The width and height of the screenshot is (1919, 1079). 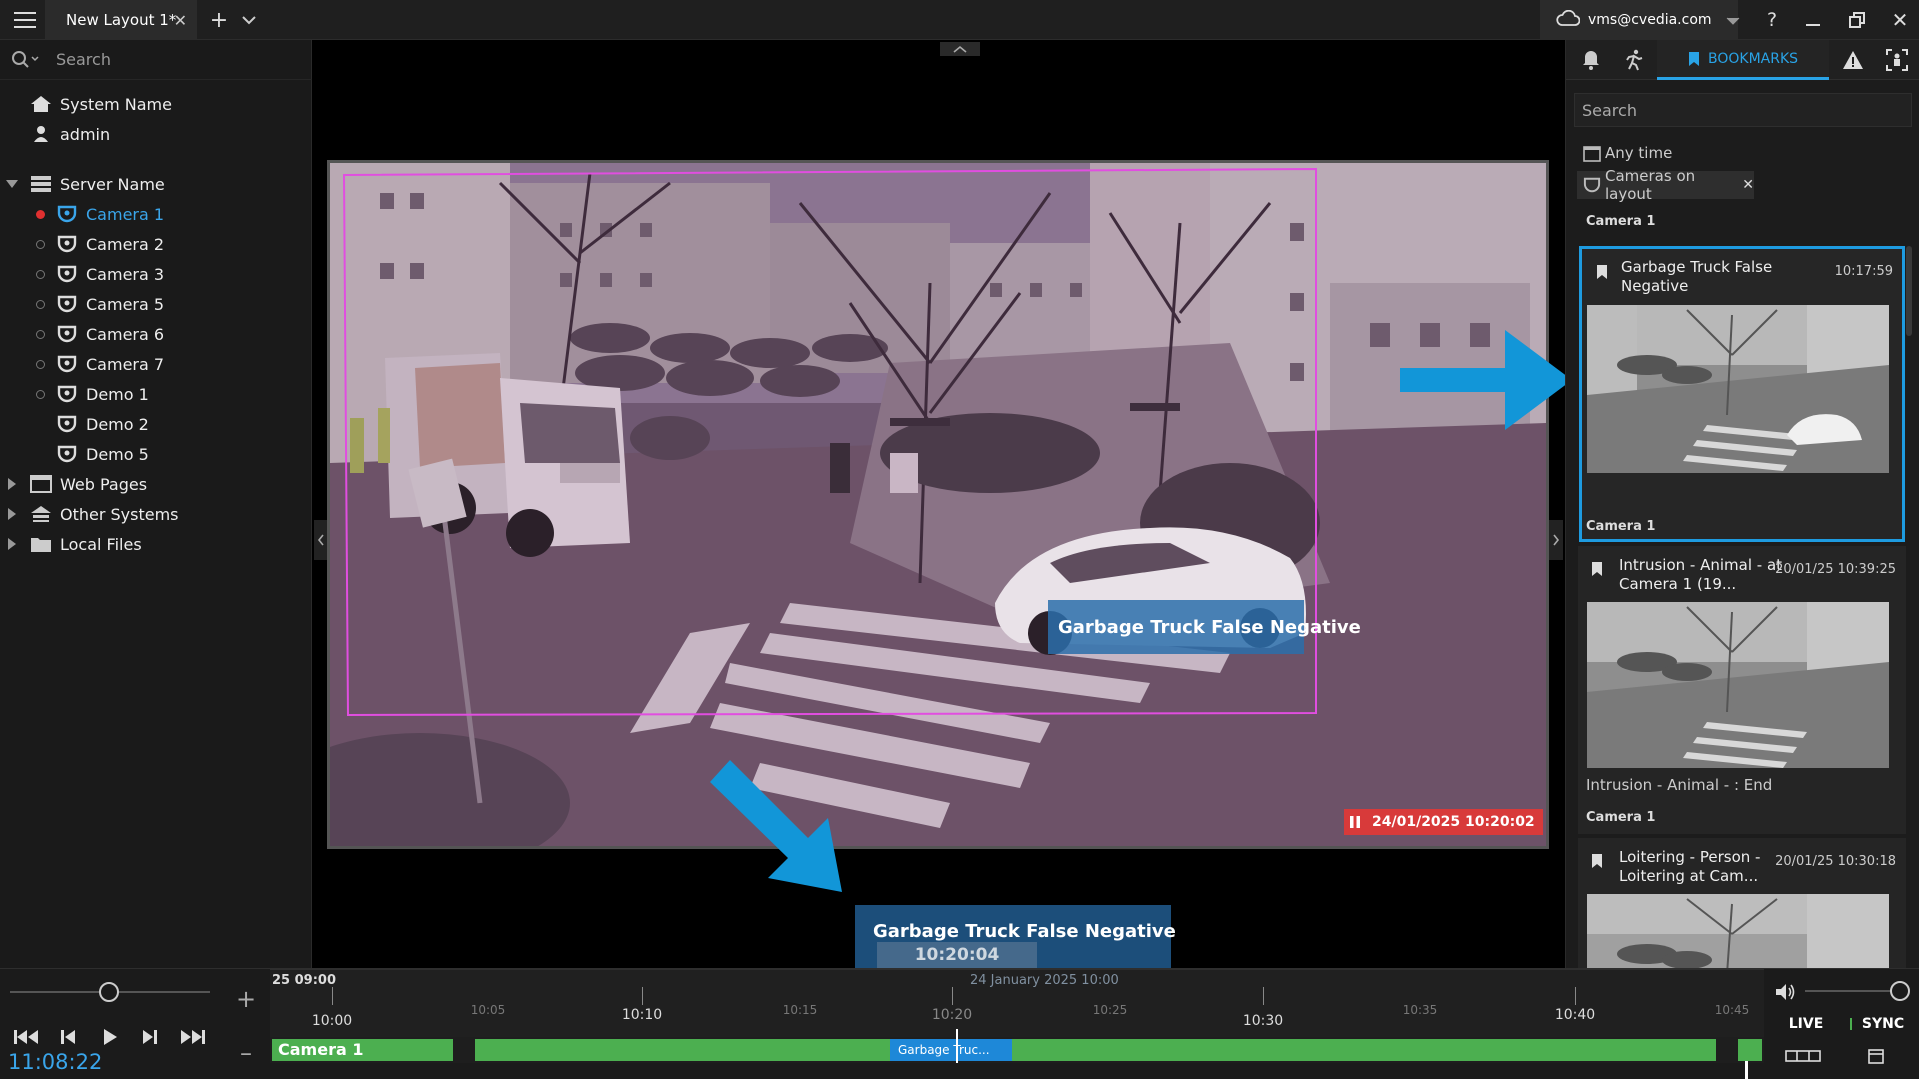 I want to click on calendar-icon, so click(x=1876, y=1056).